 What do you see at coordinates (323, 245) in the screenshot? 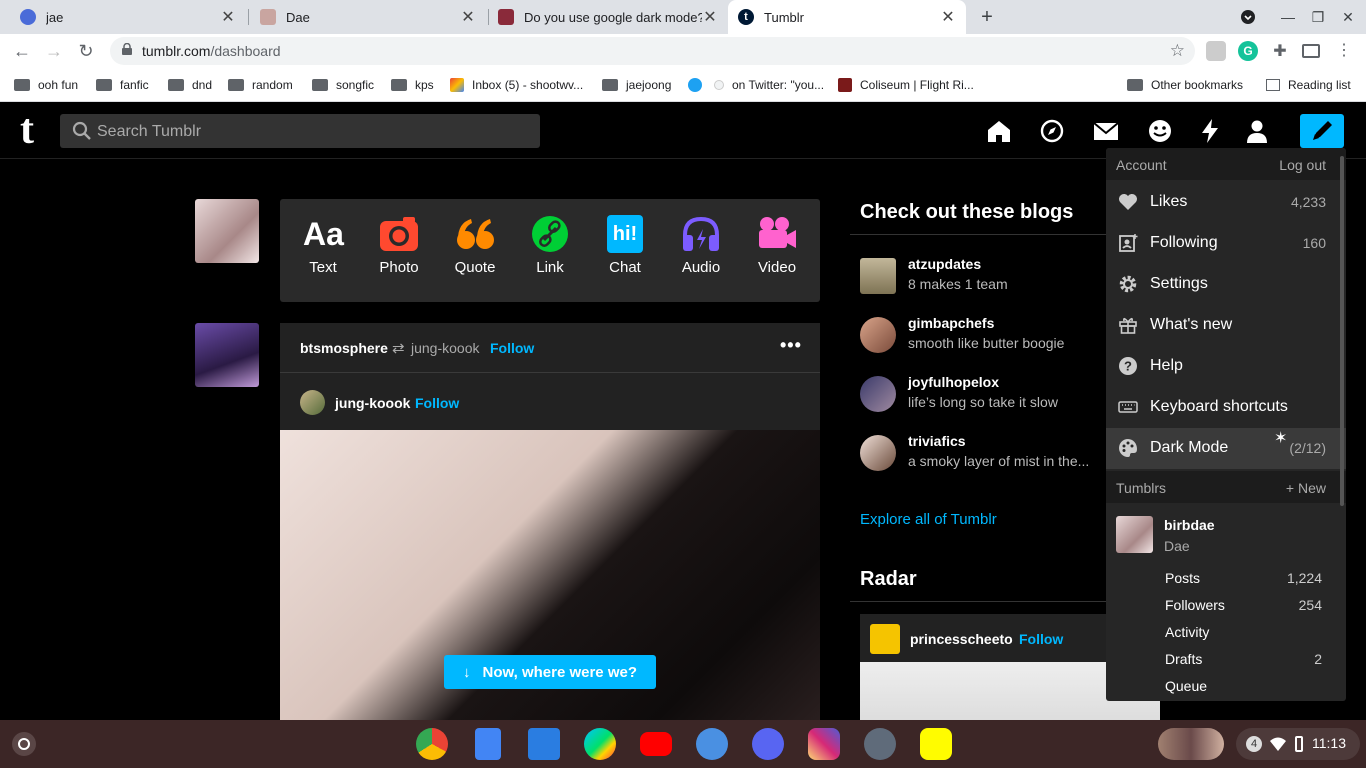
I see `compose-text-button: Aa Text` at bounding box center [323, 245].